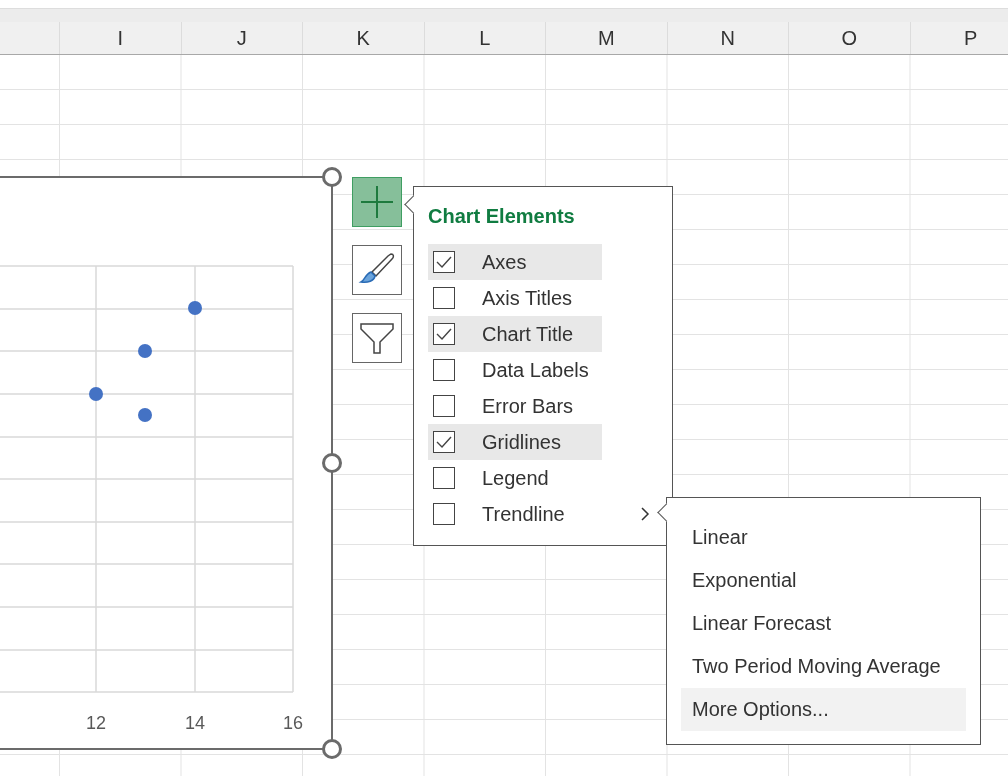 Image resolution: width=1008 pixels, height=776 pixels. I want to click on column-header: I, so click(121, 38).